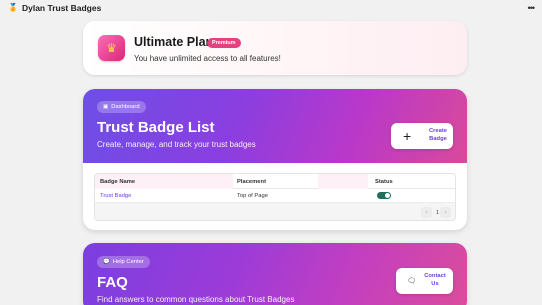 The width and height of the screenshot is (542, 305). I want to click on contact-us-label: Contact Us, so click(435, 281).